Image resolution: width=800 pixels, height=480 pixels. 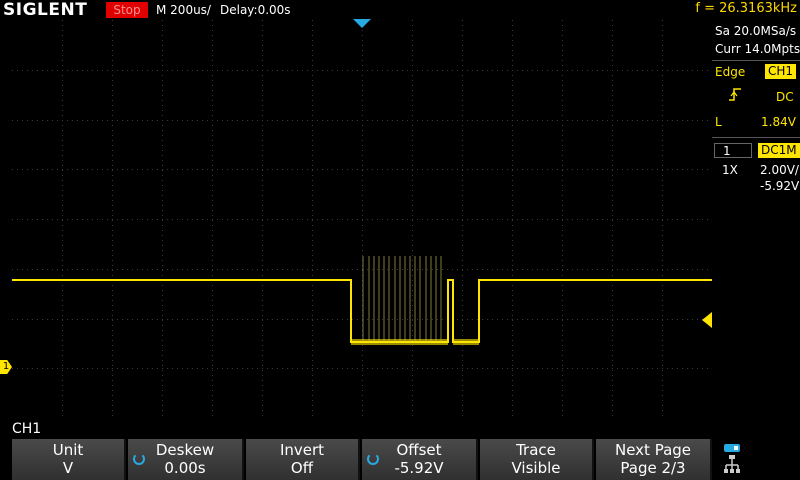 I want to click on softkey-title: Deskew, so click(x=185, y=450).